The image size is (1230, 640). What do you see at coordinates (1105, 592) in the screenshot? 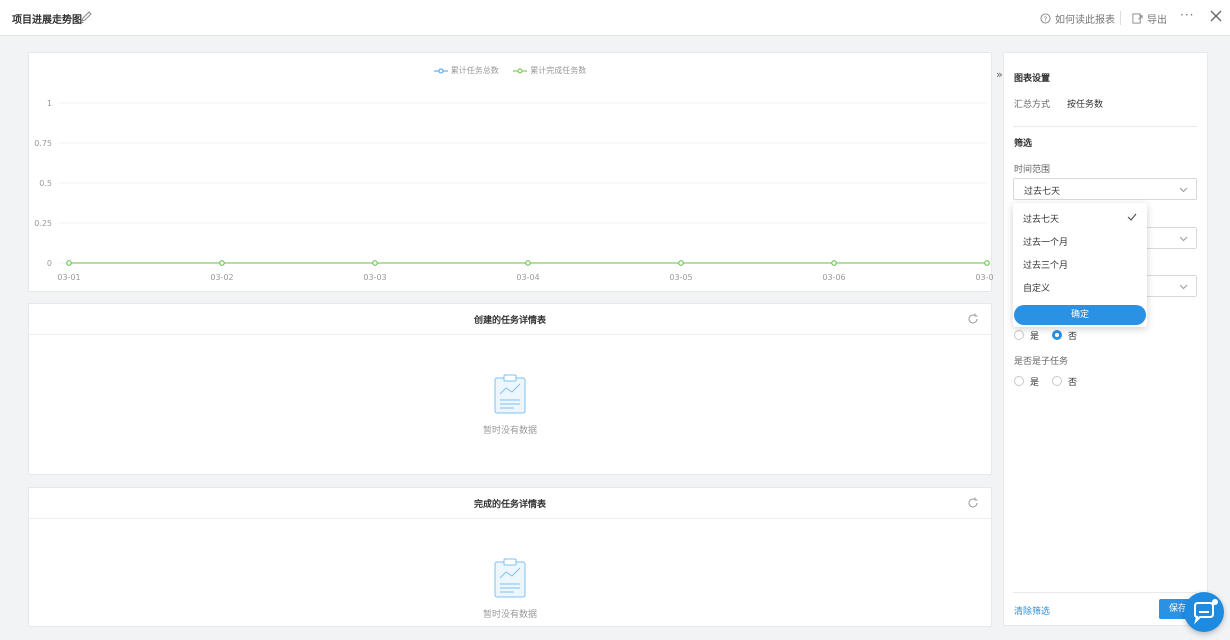
I see `panel-footer-divider` at bounding box center [1105, 592].